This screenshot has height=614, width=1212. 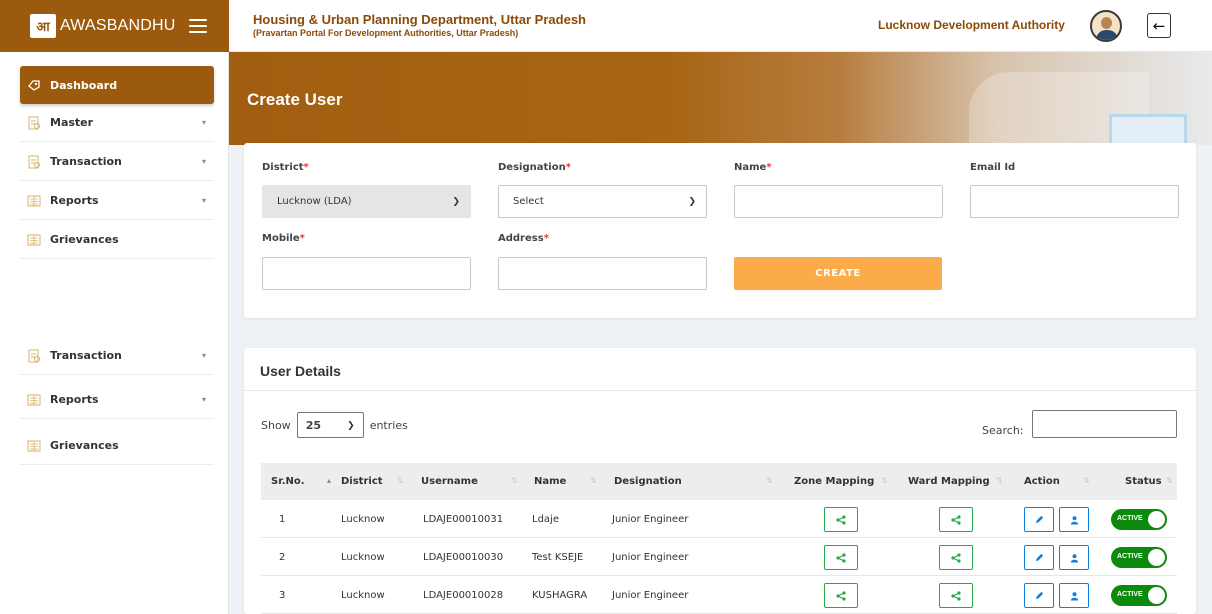 I want to click on address-field, so click(x=602, y=273).